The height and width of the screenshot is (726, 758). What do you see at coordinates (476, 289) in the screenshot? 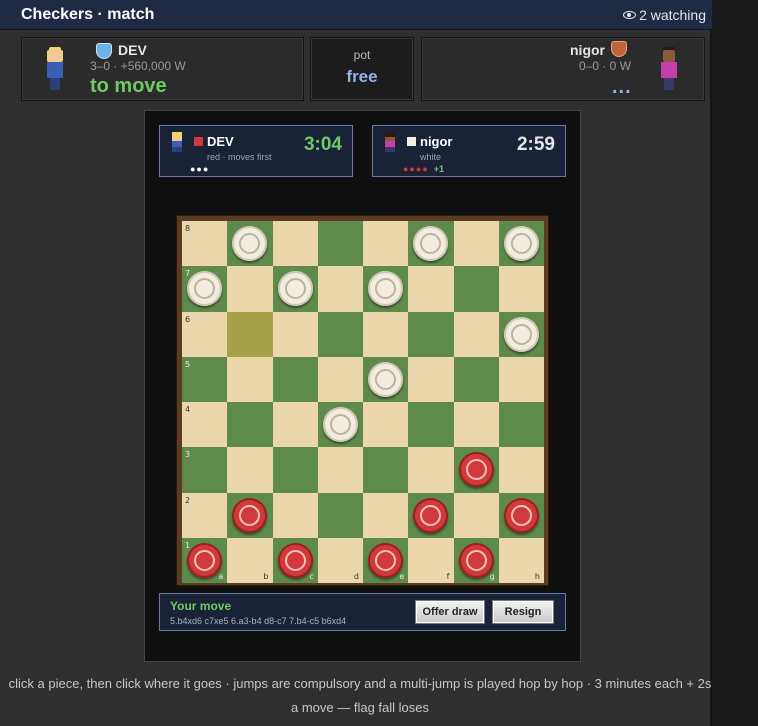
I see `square-g7` at bounding box center [476, 289].